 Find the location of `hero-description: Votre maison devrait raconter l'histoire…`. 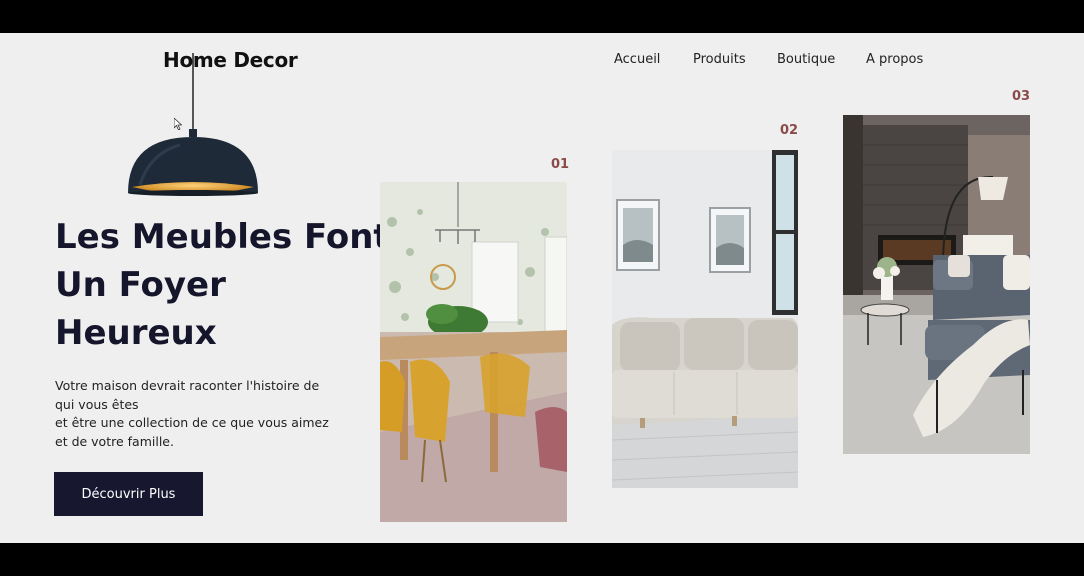

hero-description: Votre maison devrait raconter l'histoire… is located at coordinates (200, 414).